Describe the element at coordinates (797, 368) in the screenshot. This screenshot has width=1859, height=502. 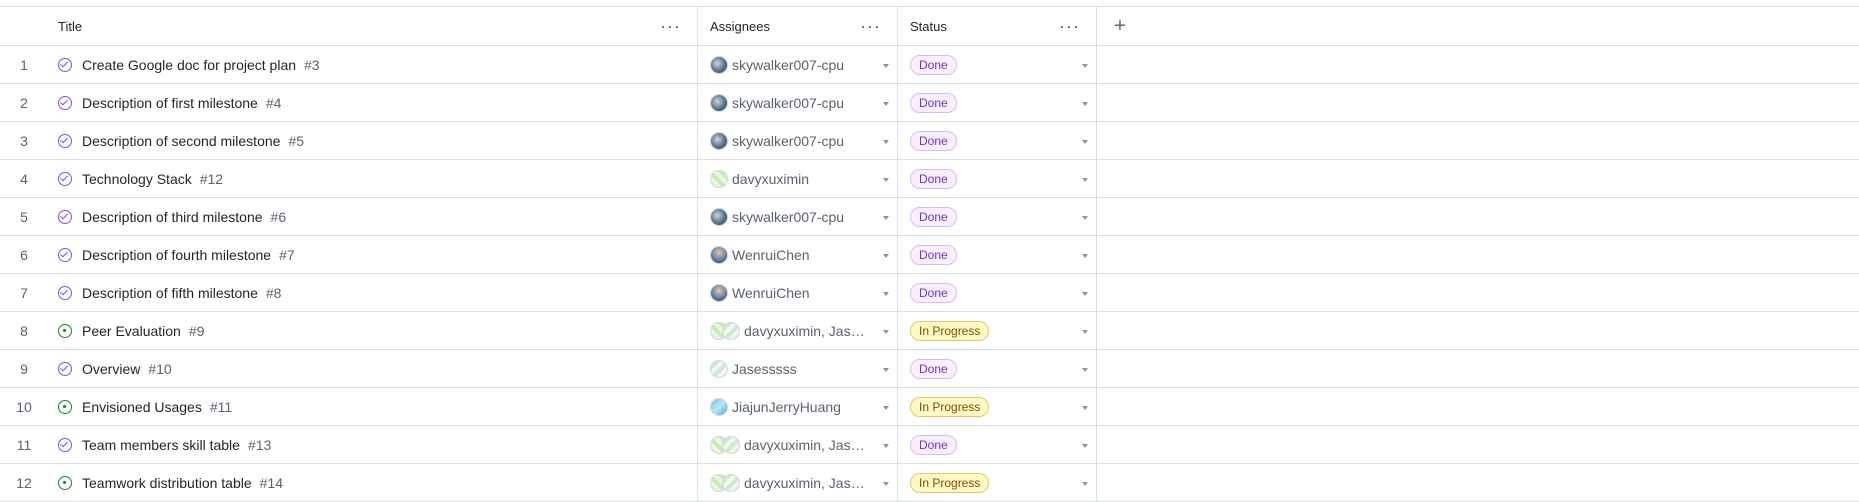
I see `assignees-cell: Jasesssss` at that location.